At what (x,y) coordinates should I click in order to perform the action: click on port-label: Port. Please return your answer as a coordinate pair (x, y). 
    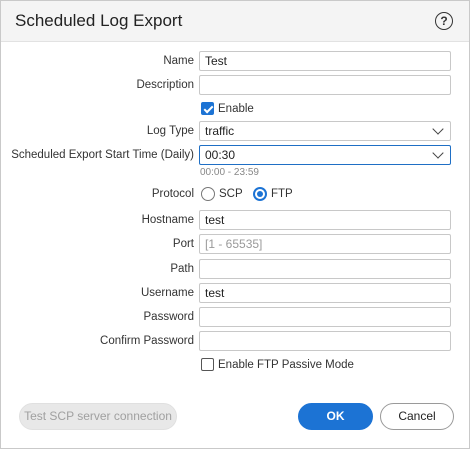
    Looking at the image, I should click on (183, 244).